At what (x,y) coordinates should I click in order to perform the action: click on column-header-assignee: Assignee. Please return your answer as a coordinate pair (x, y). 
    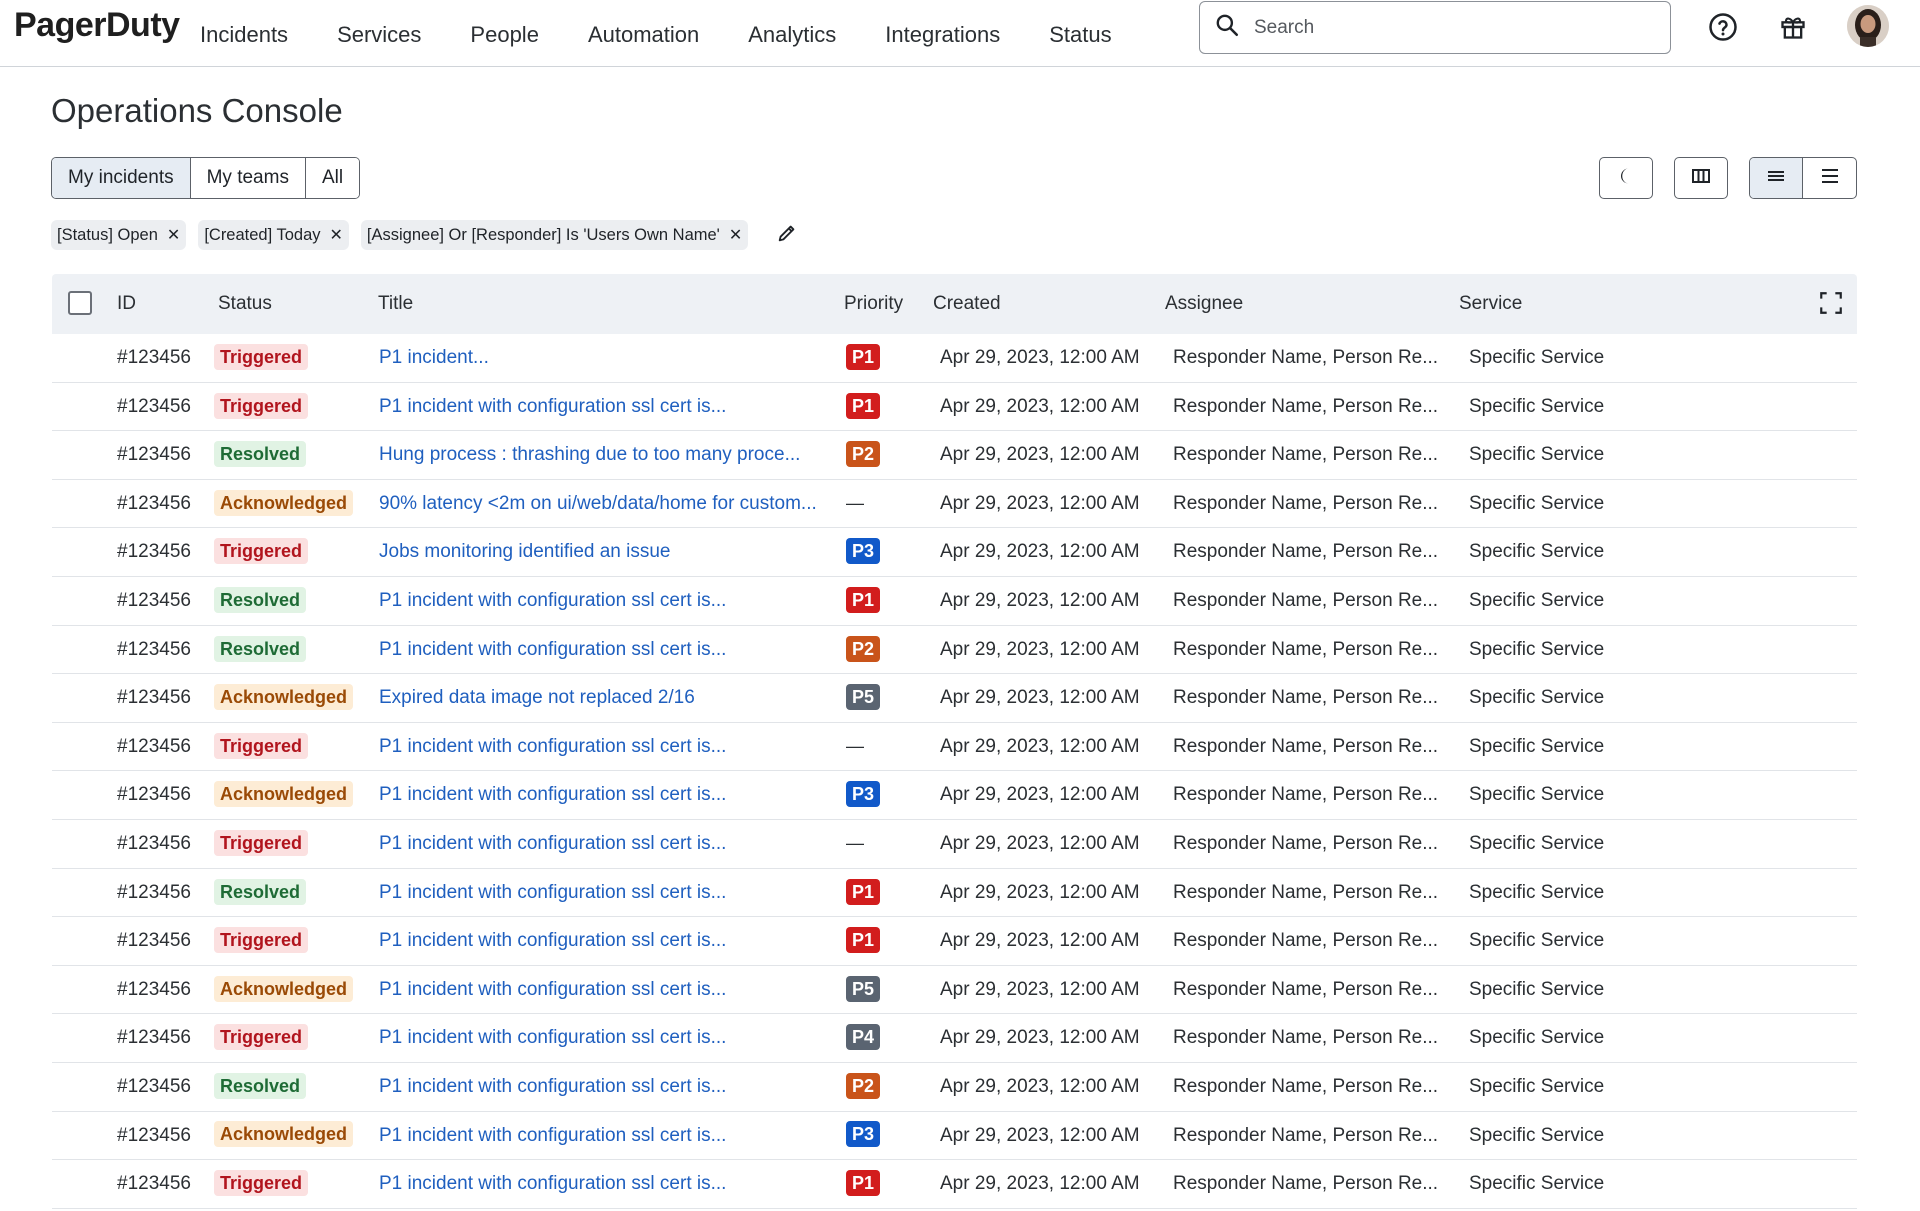
    Looking at the image, I should click on (1204, 304).